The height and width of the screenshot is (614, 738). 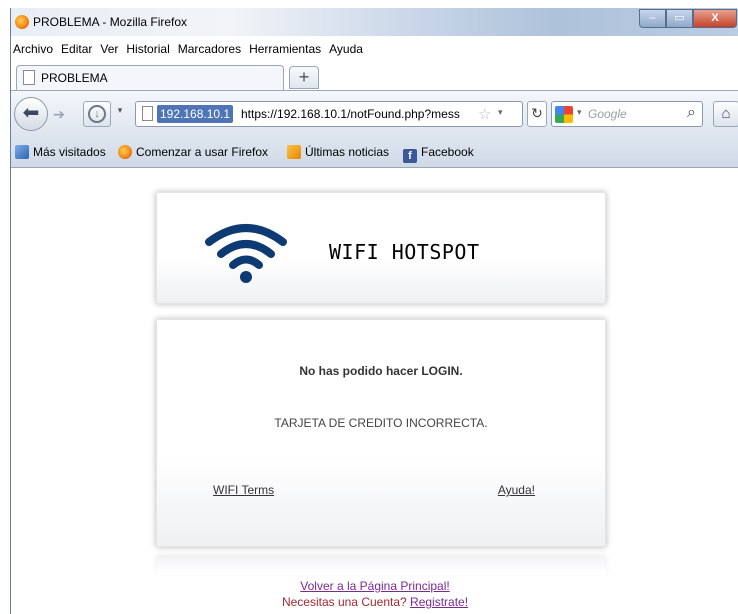 I want to click on home-icon: ⌂, so click(x=726, y=113).